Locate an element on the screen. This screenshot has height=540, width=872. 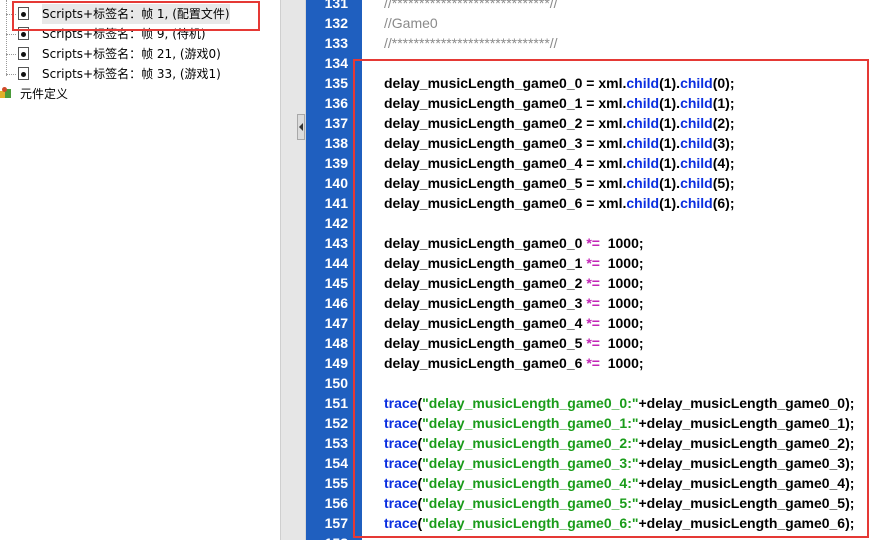
line-number: 140 is located at coordinates (336, 183).